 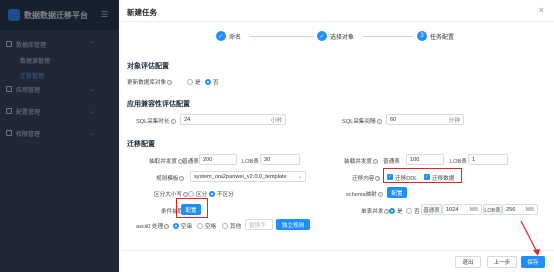 I want to click on arrow-line, so click(x=529, y=237).